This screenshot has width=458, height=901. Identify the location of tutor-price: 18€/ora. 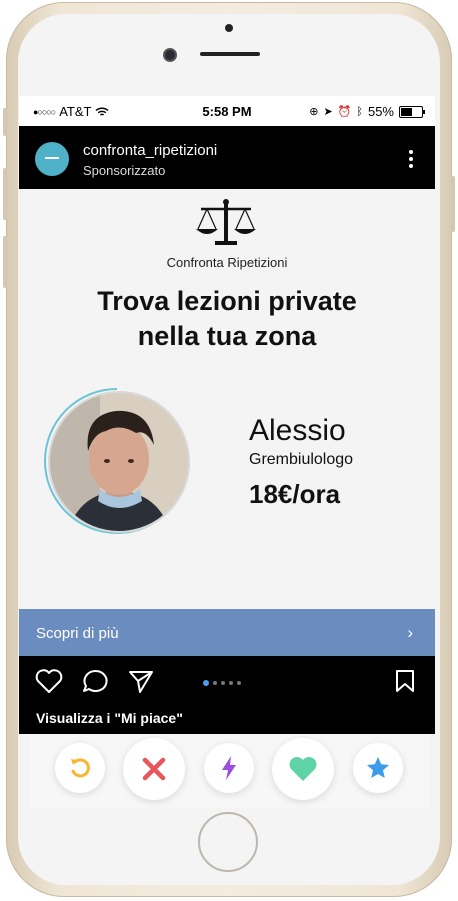
(295, 494).